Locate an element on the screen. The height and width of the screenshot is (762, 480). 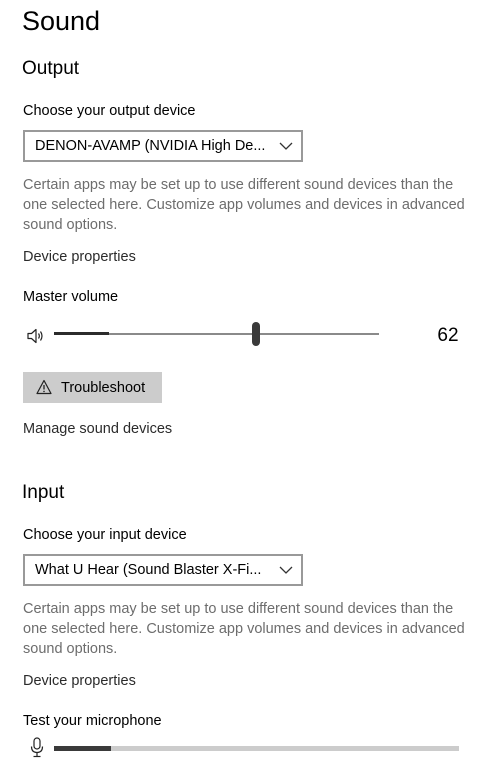
troubleshoot-label: Troubleshoot is located at coordinates (103, 388).